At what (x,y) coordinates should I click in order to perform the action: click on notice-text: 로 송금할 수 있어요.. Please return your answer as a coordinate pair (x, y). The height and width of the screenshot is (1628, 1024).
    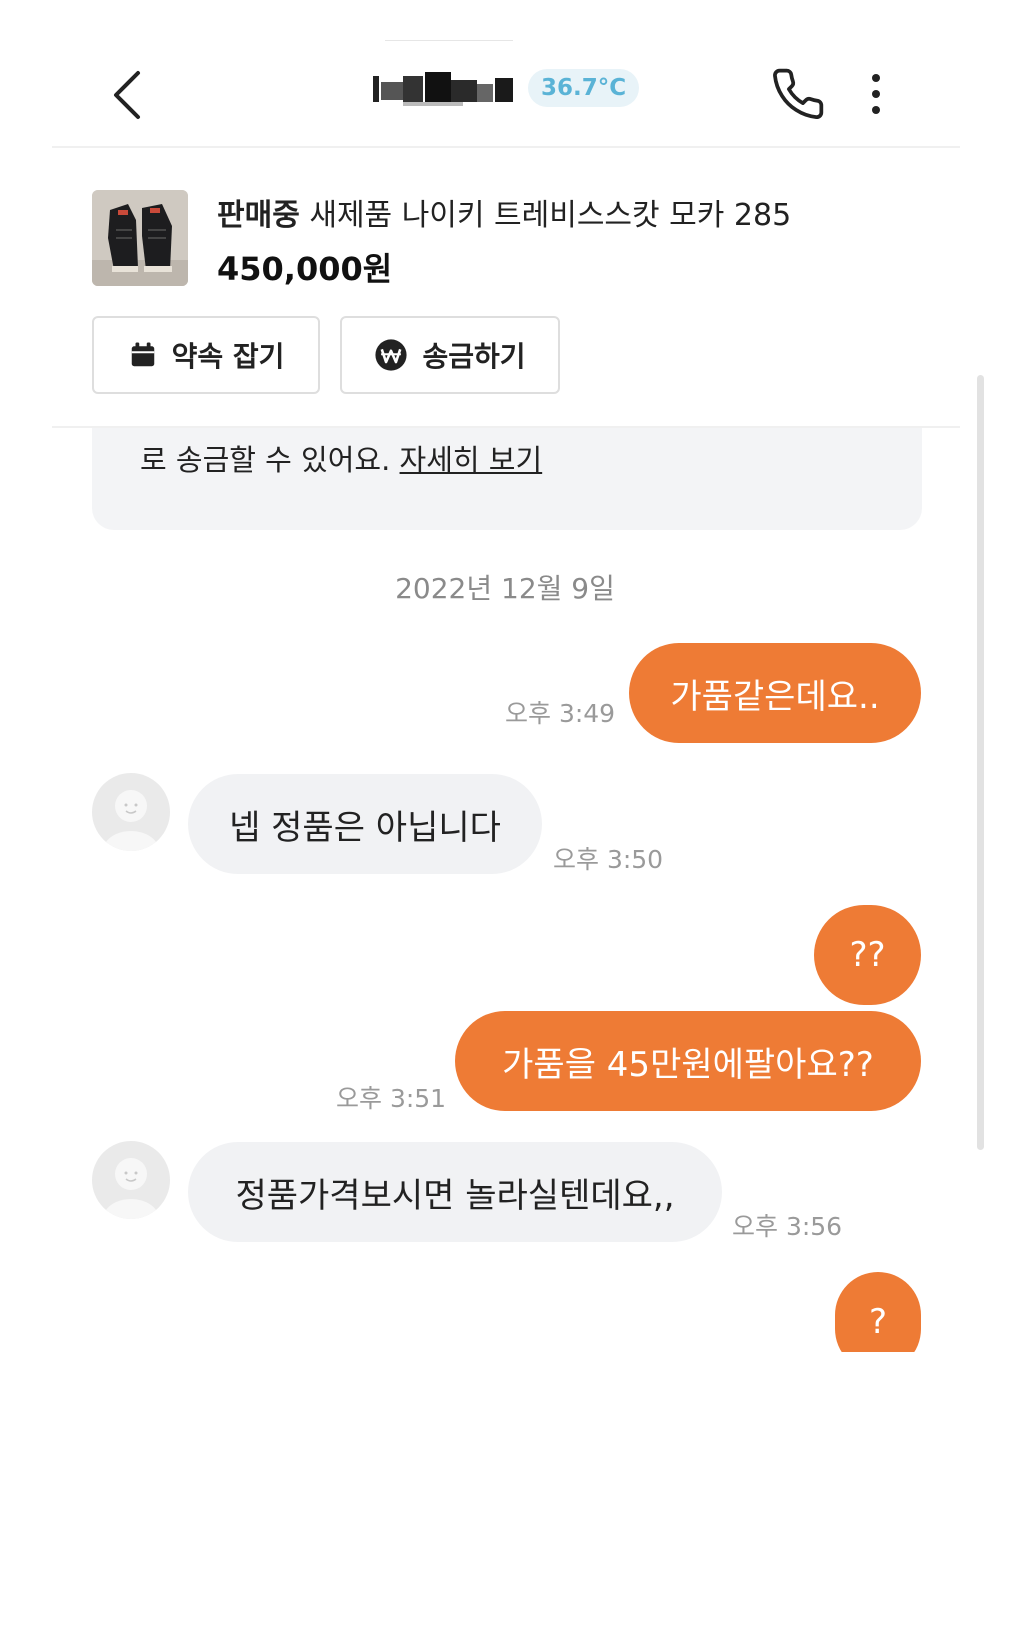
    Looking at the image, I should click on (270, 460).